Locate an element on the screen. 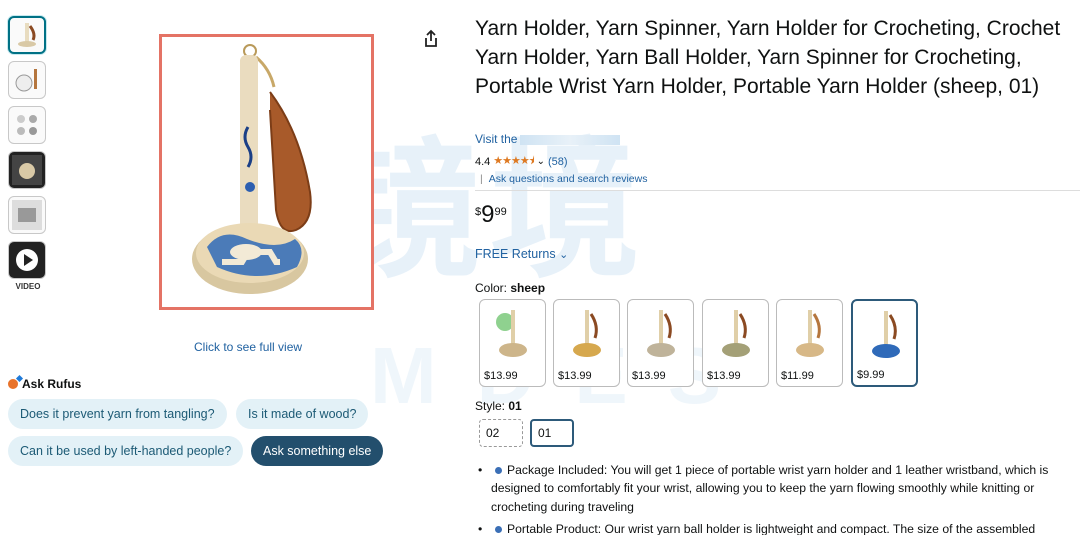  video-label: VIDEO is located at coordinates (28, 286).